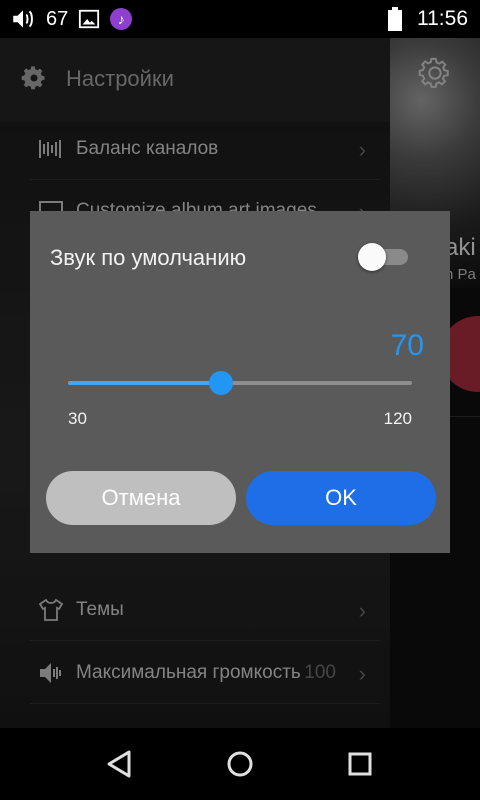 The width and height of the screenshot is (480, 800). What do you see at coordinates (89, 19) in the screenshot?
I see `image-icon` at bounding box center [89, 19].